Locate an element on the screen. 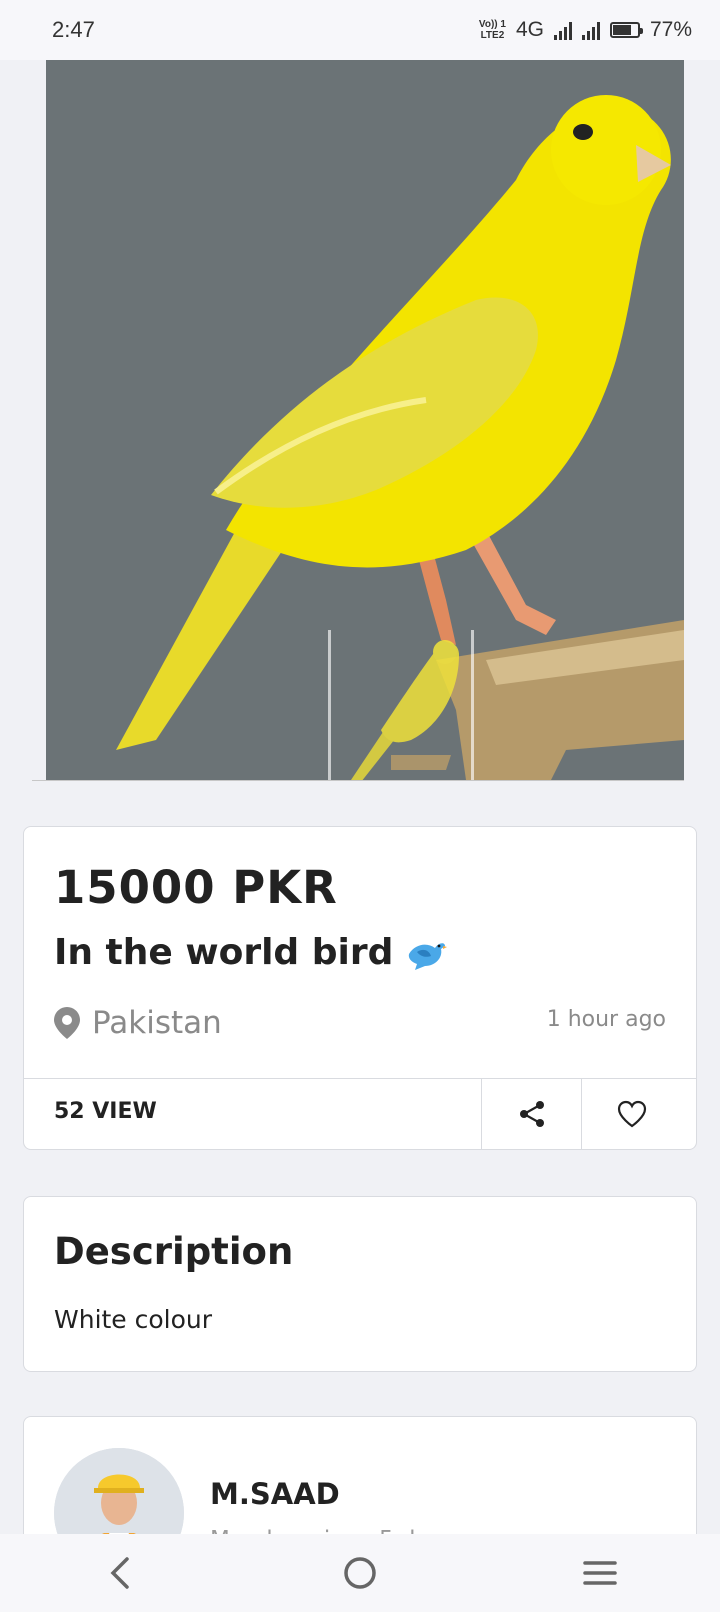 This screenshot has width=720, height=1612. listing-location: Pakistan is located at coordinates (138, 1023).